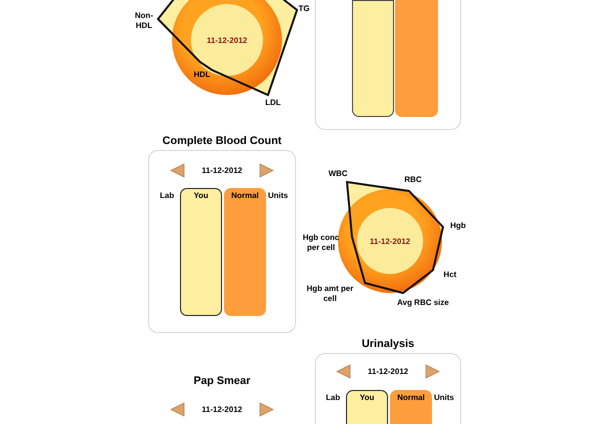  I want to click on axis-label: Non-HDL, so click(144, 21).